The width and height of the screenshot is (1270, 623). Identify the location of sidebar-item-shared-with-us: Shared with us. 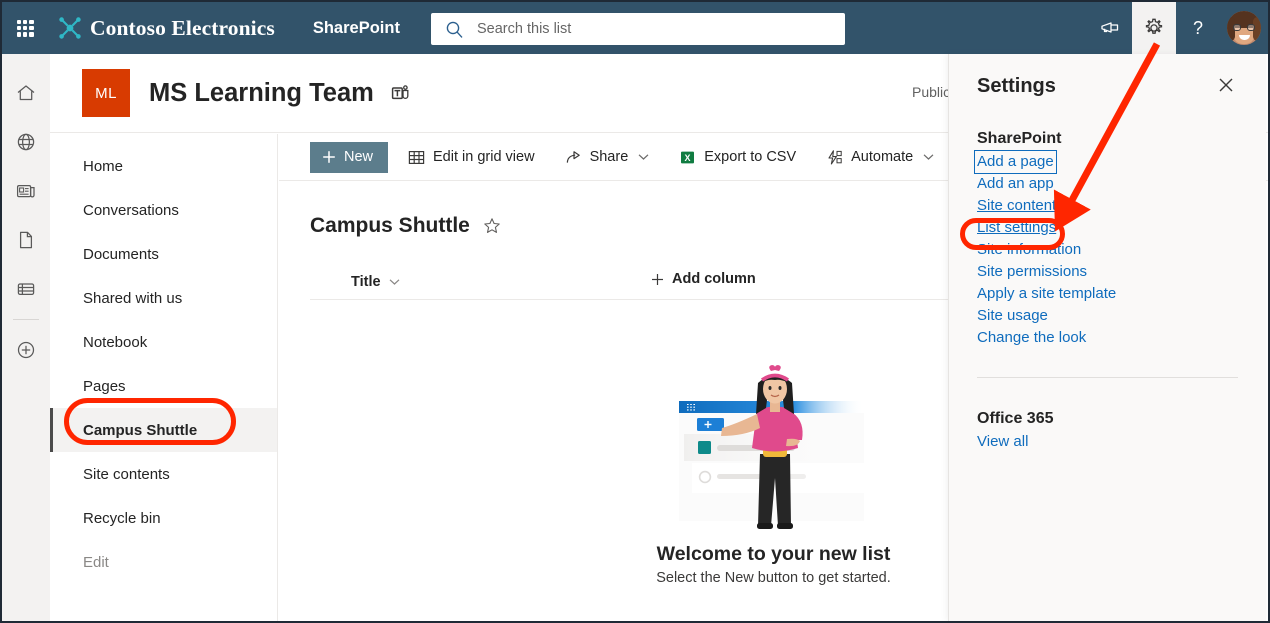
(163, 298).